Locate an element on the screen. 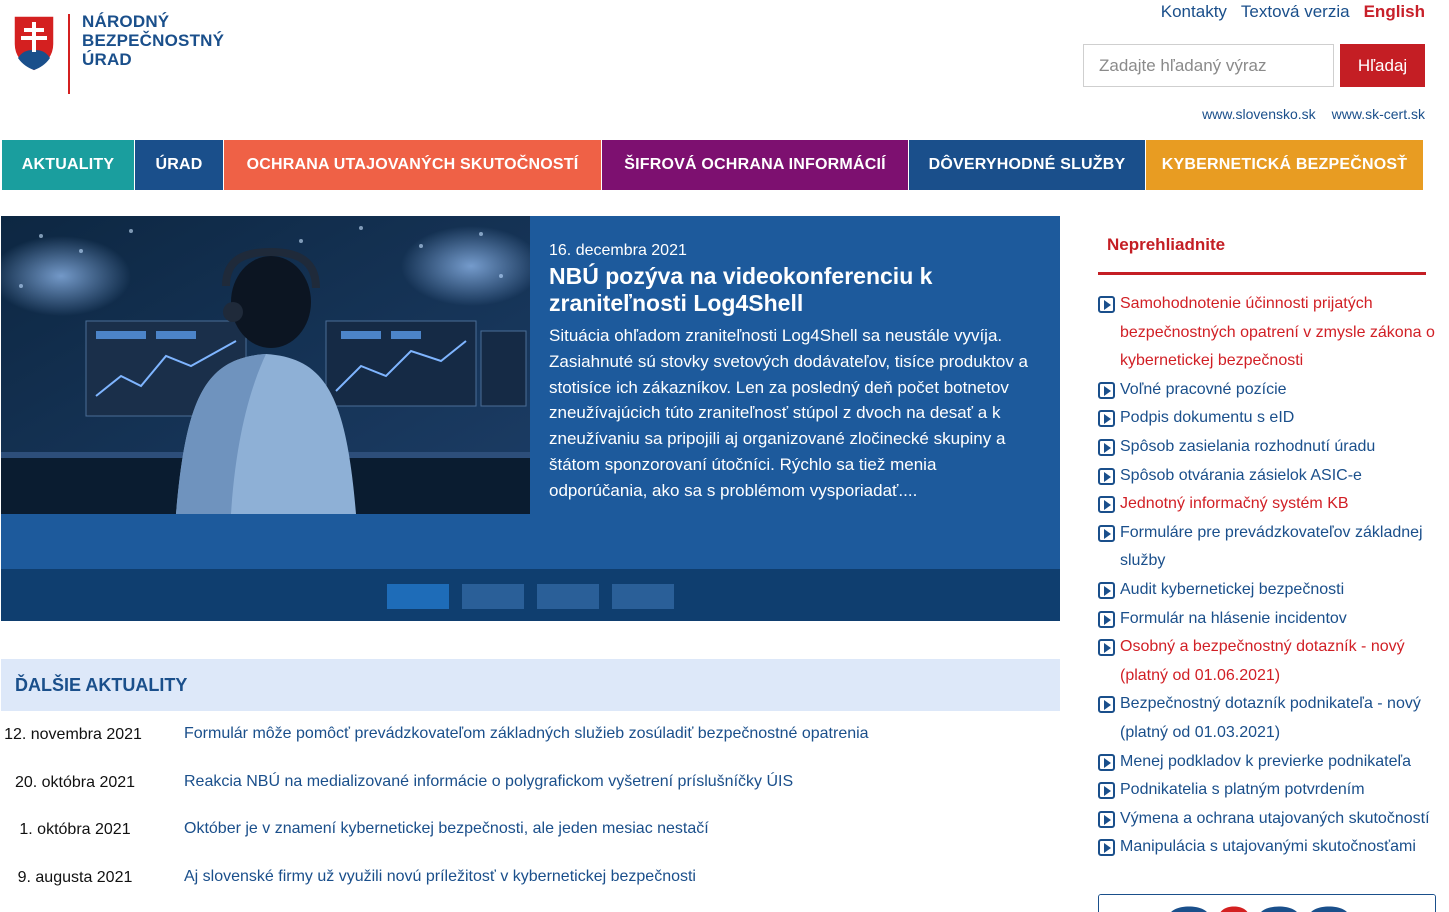  slider-image is located at coordinates (265, 365).